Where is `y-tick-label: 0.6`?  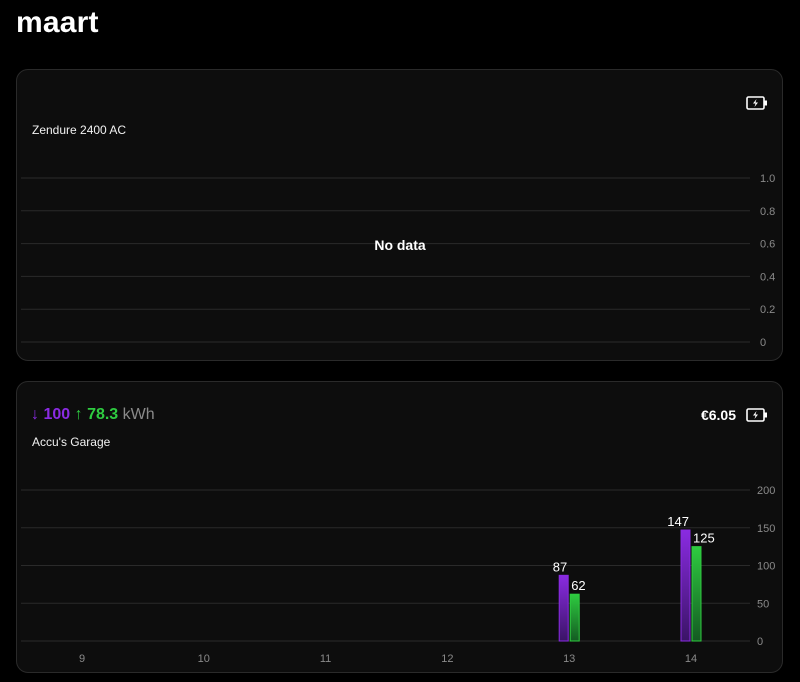 y-tick-label: 0.6 is located at coordinates (767, 245).